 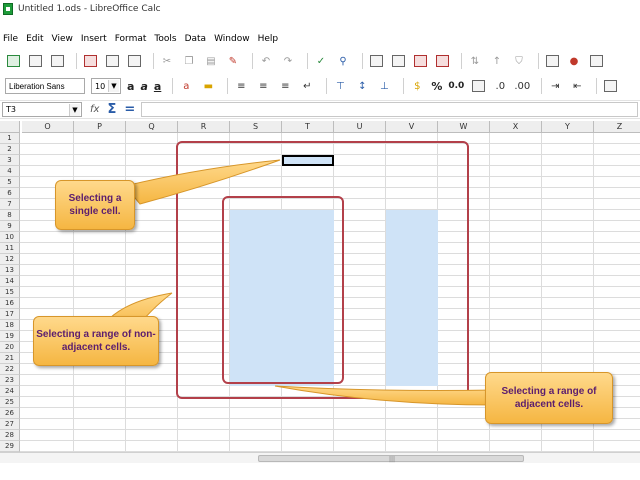 What do you see at coordinates (10, 204) in the screenshot?
I see `row-header: 7` at bounding box center [10, 204].